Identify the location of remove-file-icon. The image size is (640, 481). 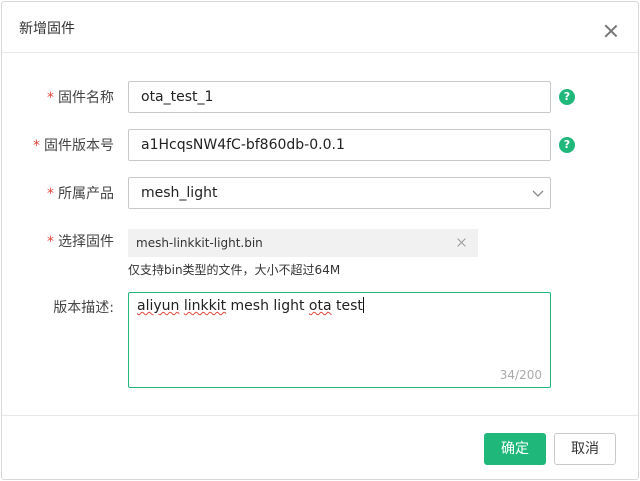
(461, 242).